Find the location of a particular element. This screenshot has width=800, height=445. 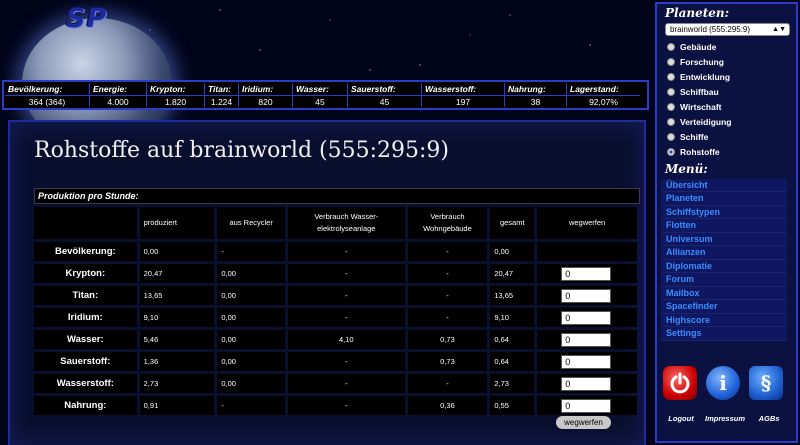

resource-name: Nahrung: is located at coordinates (527, 89).